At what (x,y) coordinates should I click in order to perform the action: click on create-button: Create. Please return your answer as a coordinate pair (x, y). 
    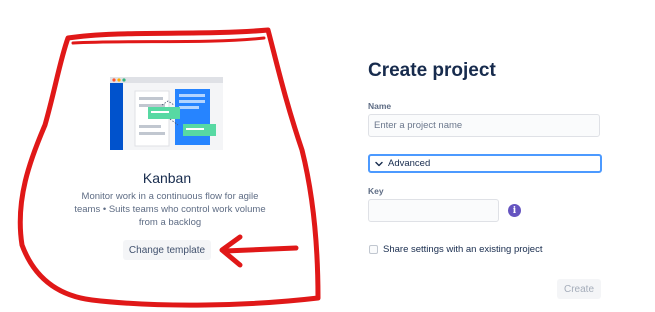
    Looking at the image, I should click on (579, 289).